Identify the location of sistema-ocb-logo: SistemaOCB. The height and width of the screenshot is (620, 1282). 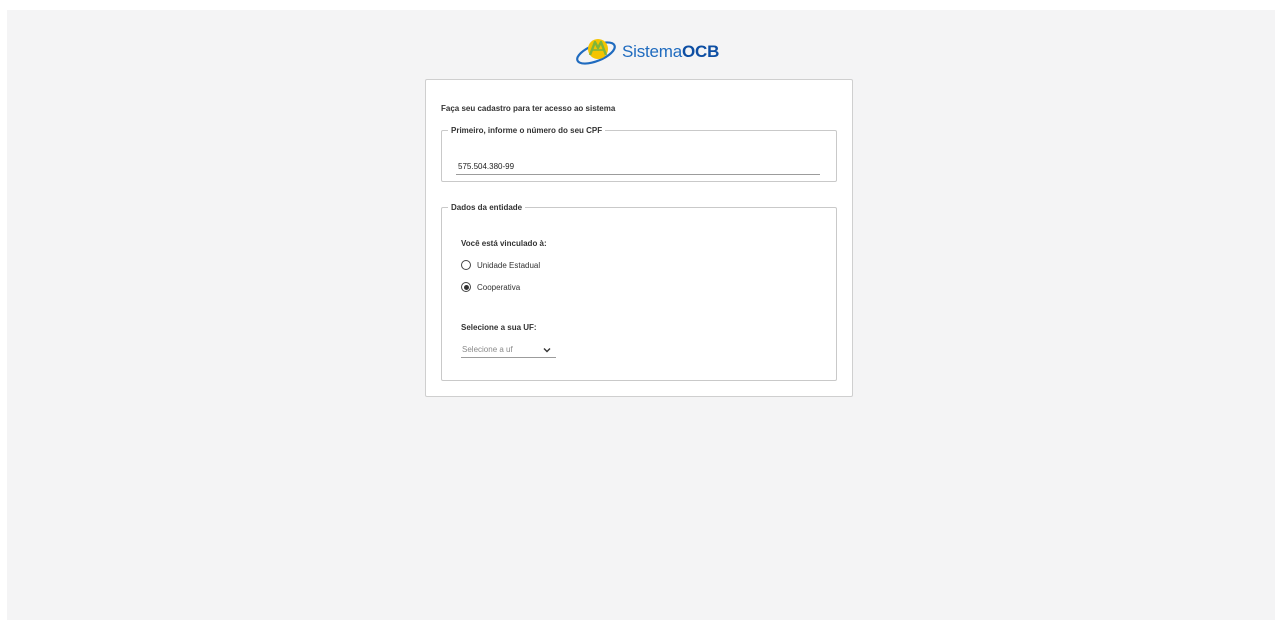
(646, 52).